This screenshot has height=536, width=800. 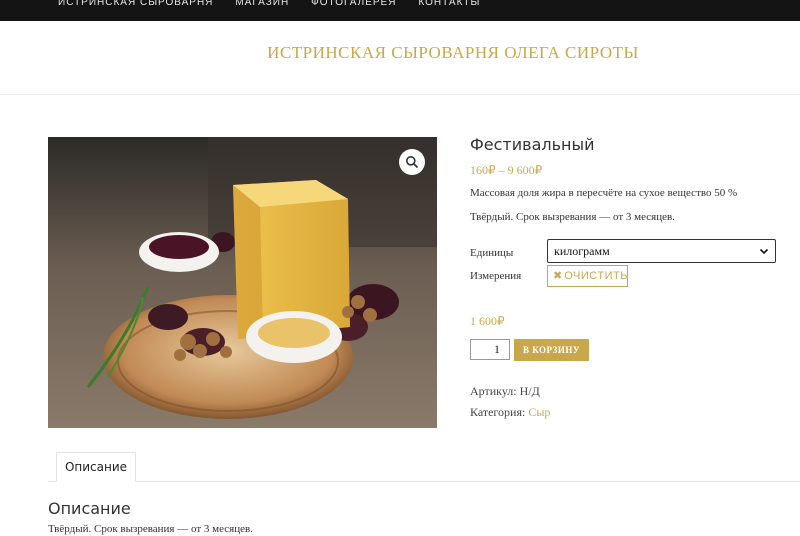 What do you see at coordinates (661, 251) in the screenshot?
I see `unit-select: килограмм` at bounding box center [661, 251].